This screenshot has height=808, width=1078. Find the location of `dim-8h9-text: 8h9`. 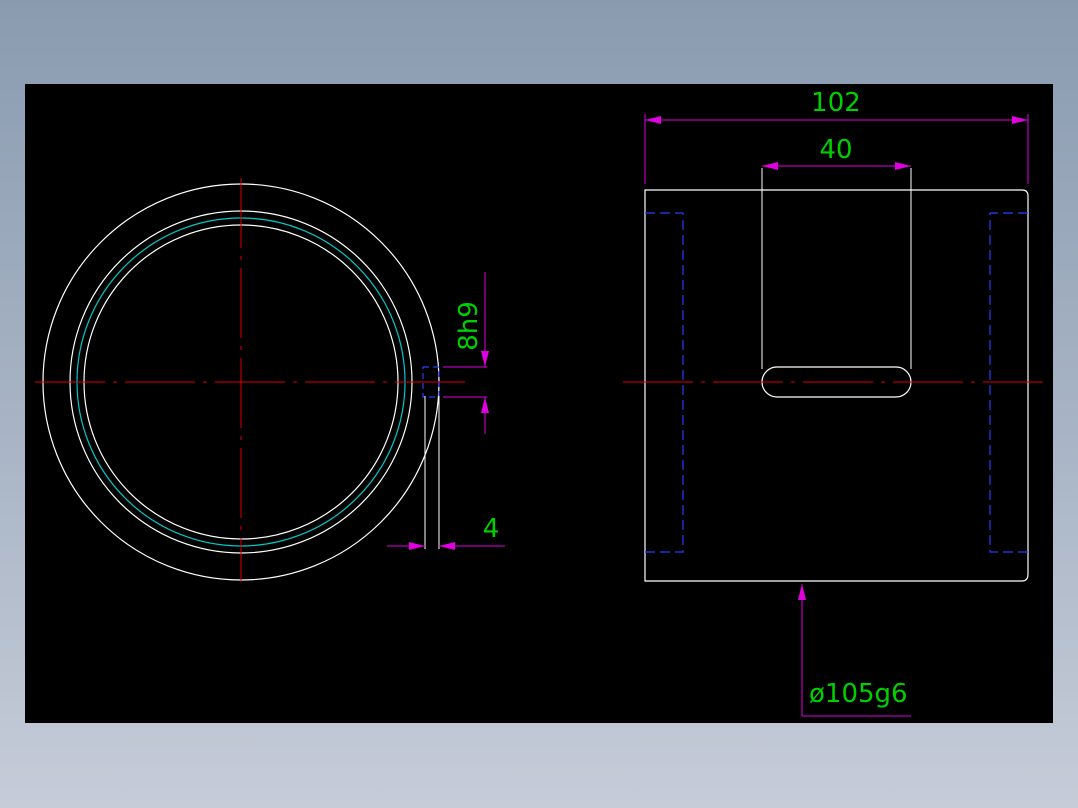

dim-8h9-text: 8h9 is located at coordinates (469, 326).